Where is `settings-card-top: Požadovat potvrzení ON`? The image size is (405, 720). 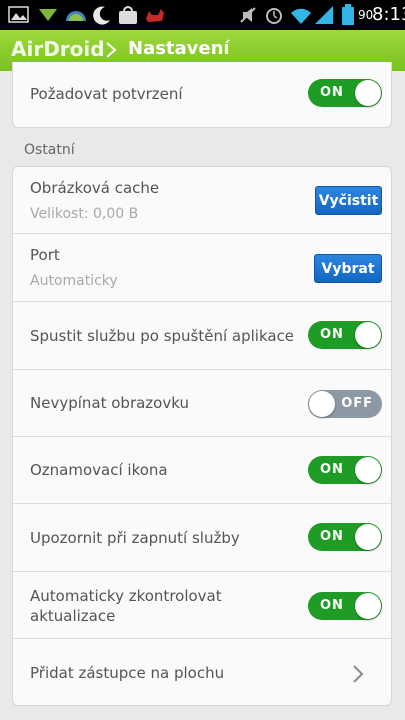
settings-card-top: Požadovat potvrzení ON is located at coordinates (202, 95).